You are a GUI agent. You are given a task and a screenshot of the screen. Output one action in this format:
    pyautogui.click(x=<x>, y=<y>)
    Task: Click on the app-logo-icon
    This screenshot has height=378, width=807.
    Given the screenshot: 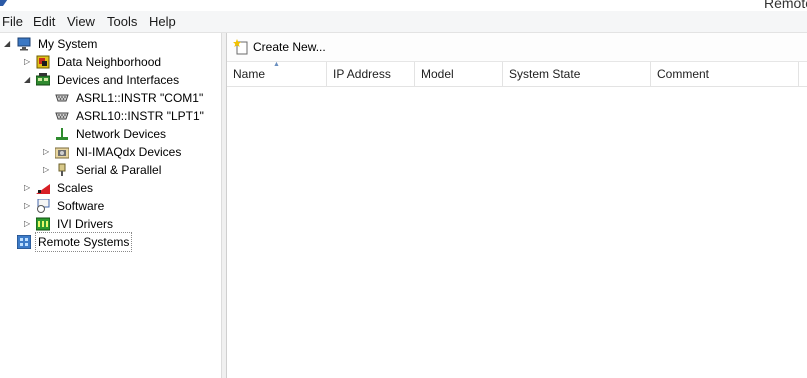 What is the action you would take?
    pyautogui.click(x=4, y=3)
    